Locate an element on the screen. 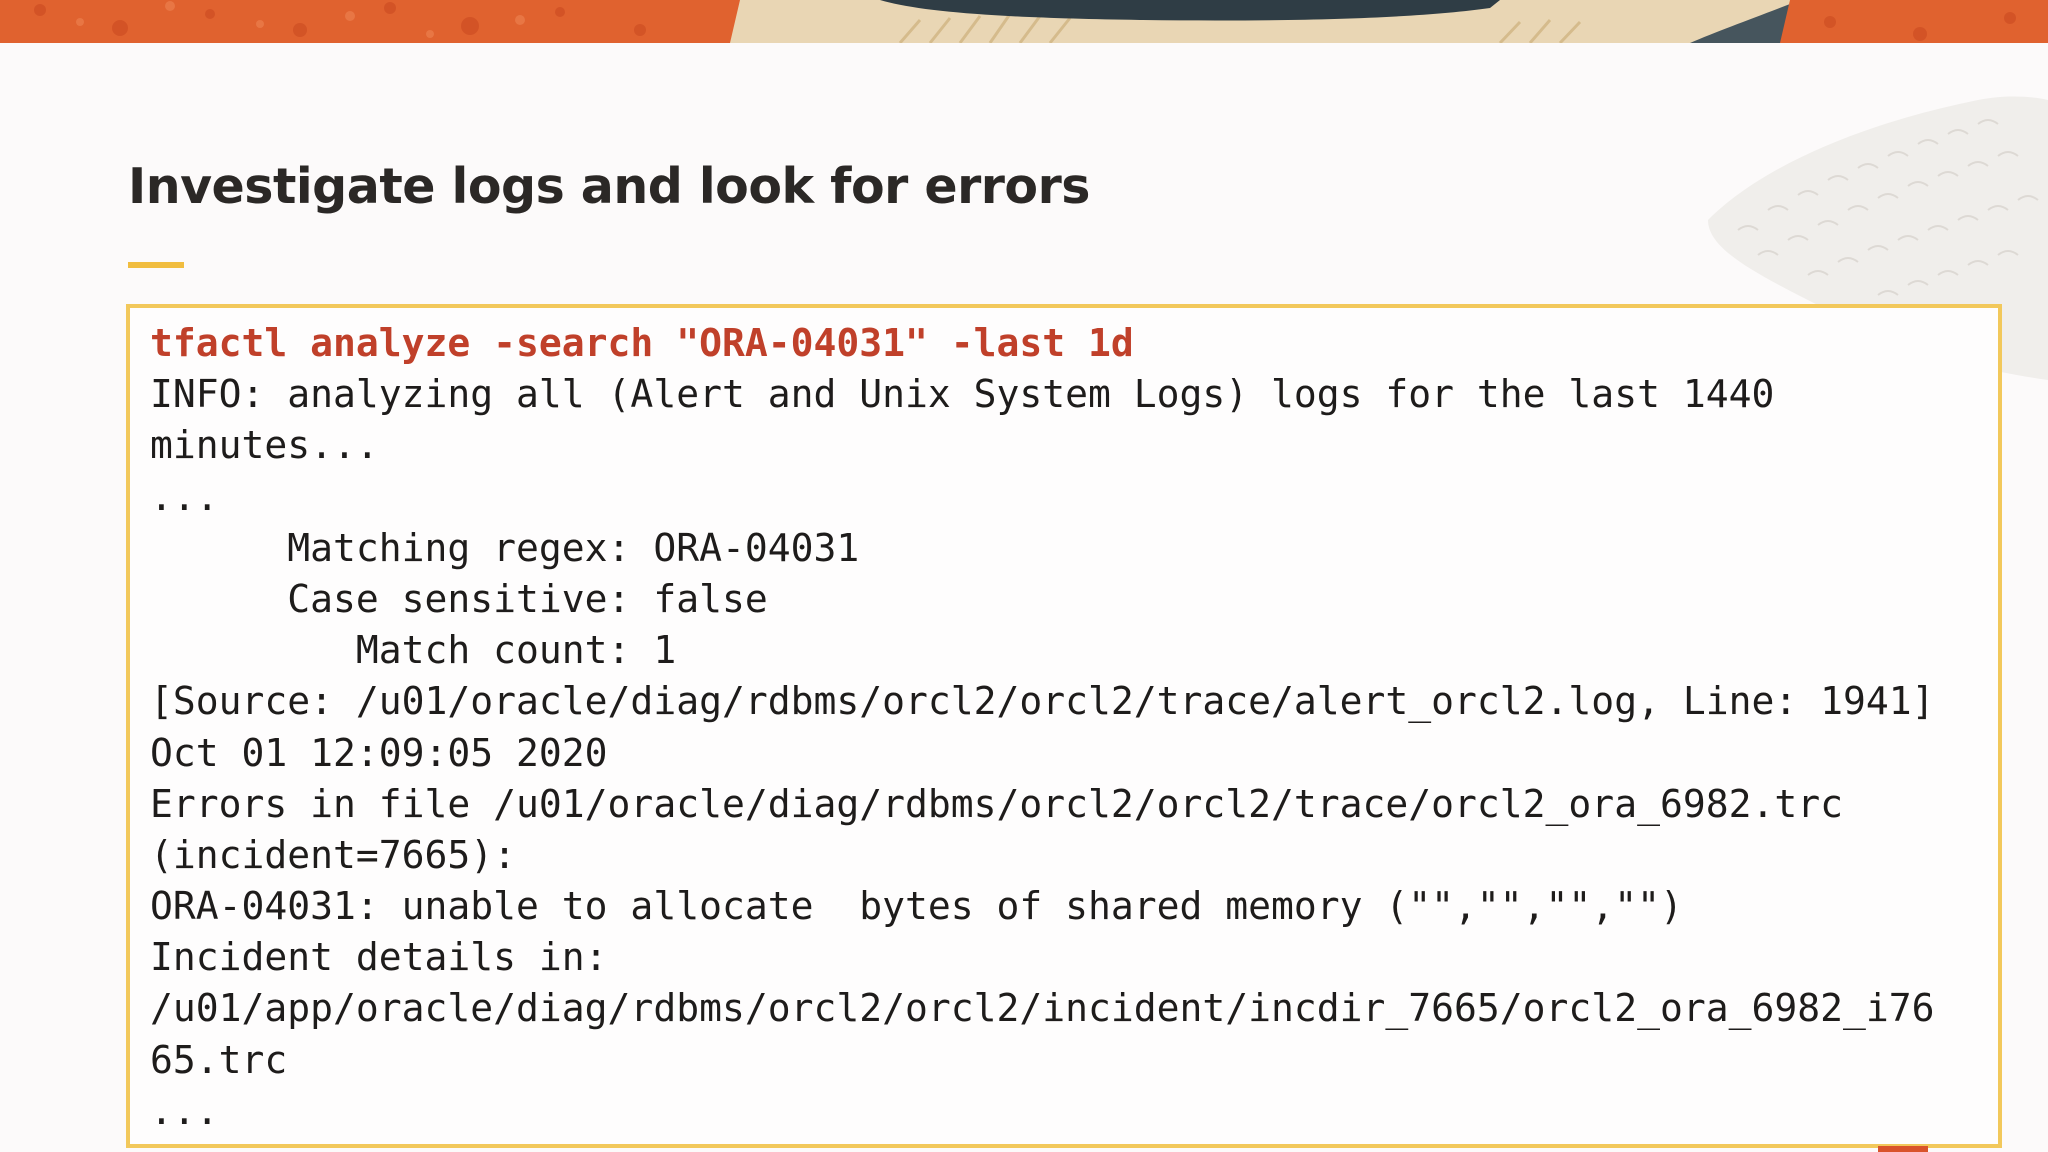 This screenshot has height=1152, width=2048. header-banner-image is located at coordinates (1024, 21).